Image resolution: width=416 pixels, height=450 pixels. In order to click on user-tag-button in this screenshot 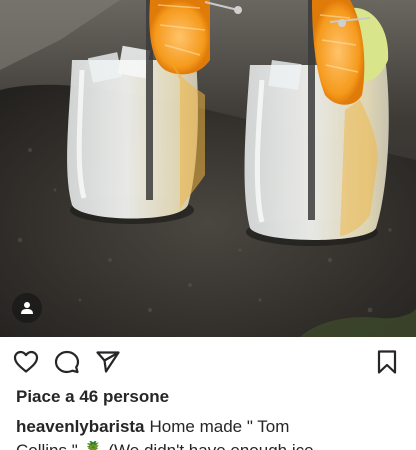, I will do `click(27, 308)`.